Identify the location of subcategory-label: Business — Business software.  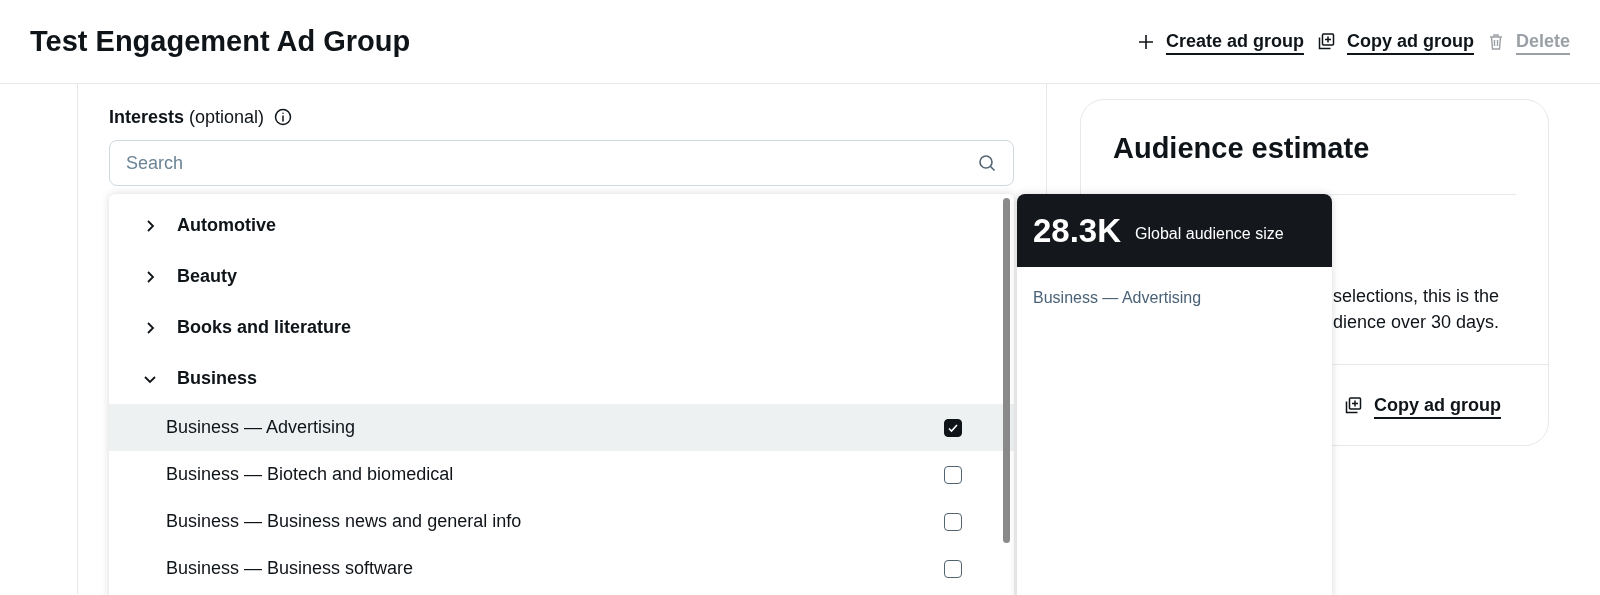
(290, 568).